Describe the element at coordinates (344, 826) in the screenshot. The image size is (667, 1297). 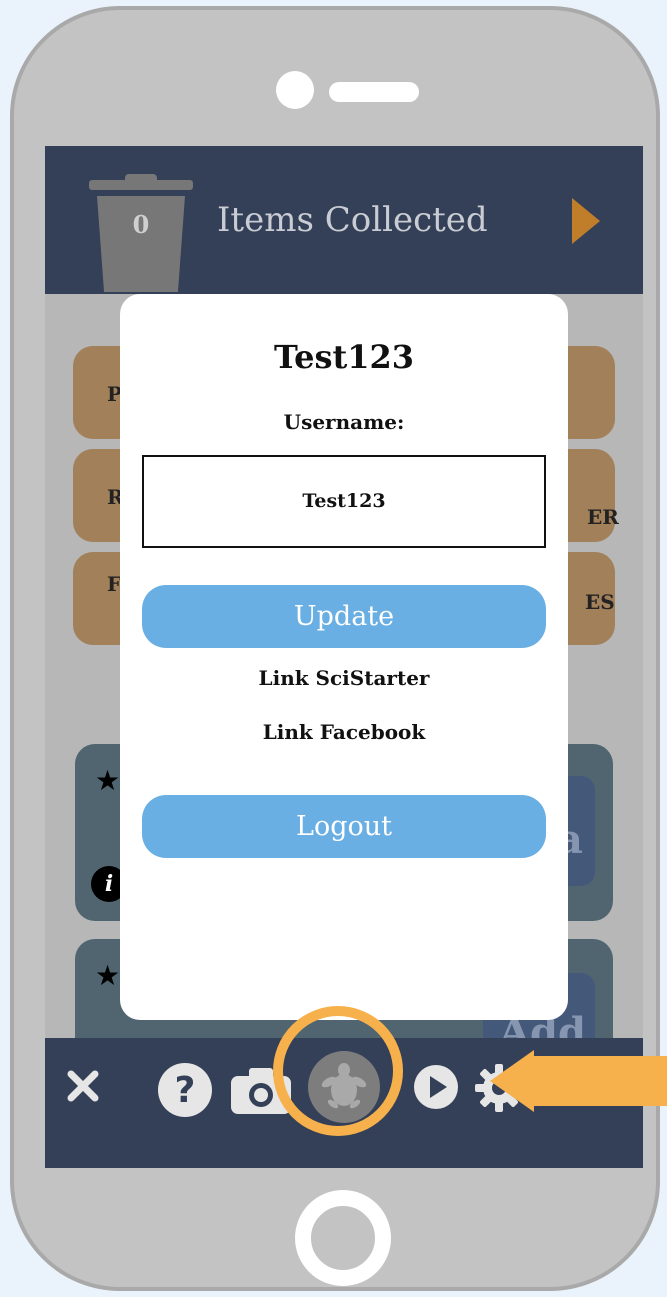
I see `logout-button: Logout` at that location.